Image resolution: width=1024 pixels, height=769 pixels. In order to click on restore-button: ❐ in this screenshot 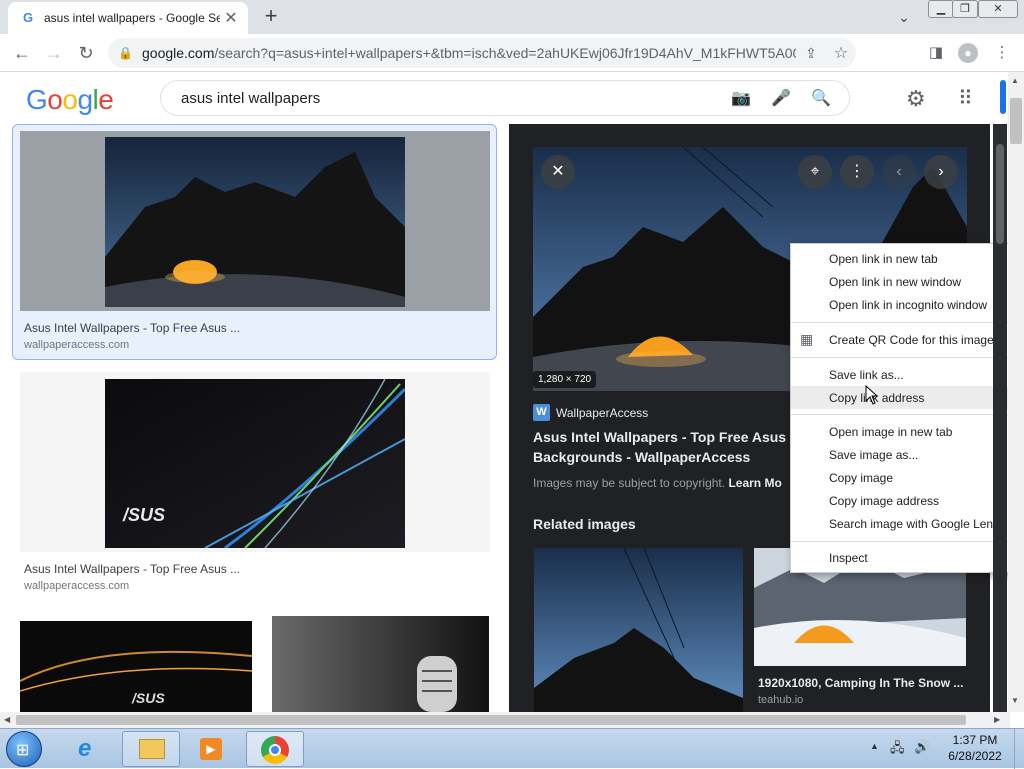, I will do `click(965, 9)`.